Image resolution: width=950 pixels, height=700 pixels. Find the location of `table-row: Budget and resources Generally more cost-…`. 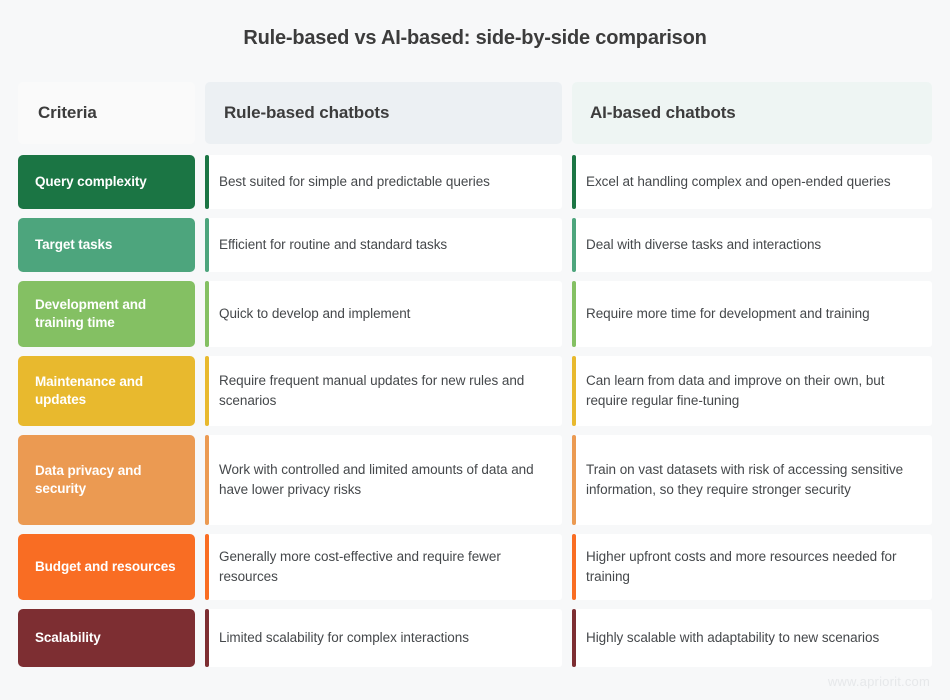

table-row: Budget and resources Generally more cost-… is located at coordinates (475, 567).